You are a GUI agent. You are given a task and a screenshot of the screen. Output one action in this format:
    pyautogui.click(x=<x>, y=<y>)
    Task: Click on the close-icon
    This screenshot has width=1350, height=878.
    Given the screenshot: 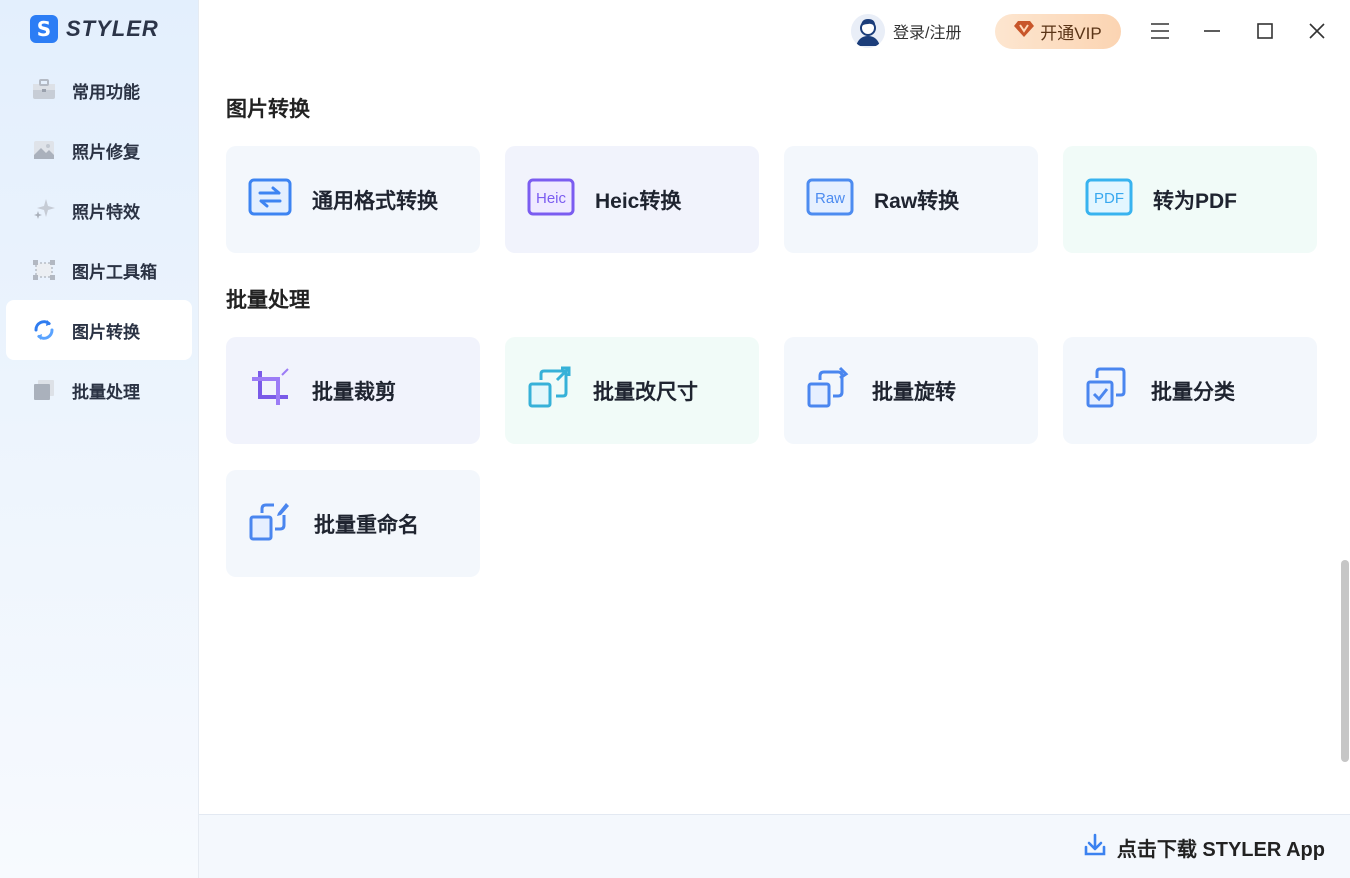 What is the action you would take?
    pyautogui.click(x=1317, y=31)
    